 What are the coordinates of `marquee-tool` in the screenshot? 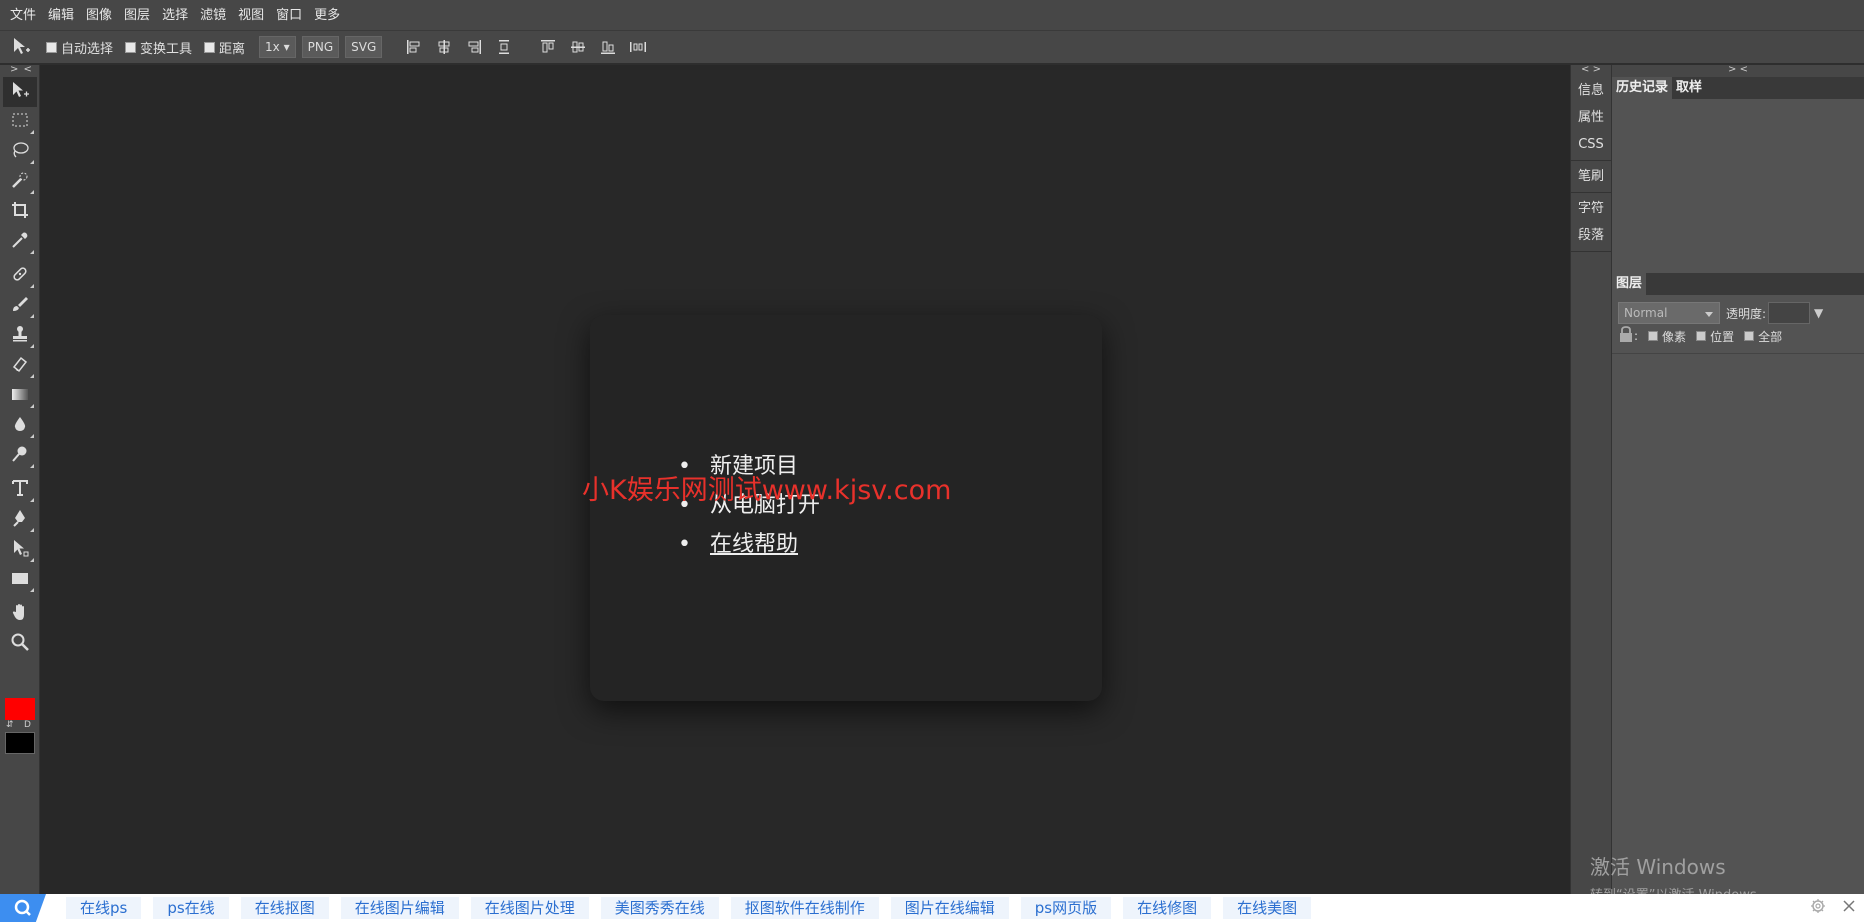 It's located at (20, 122).